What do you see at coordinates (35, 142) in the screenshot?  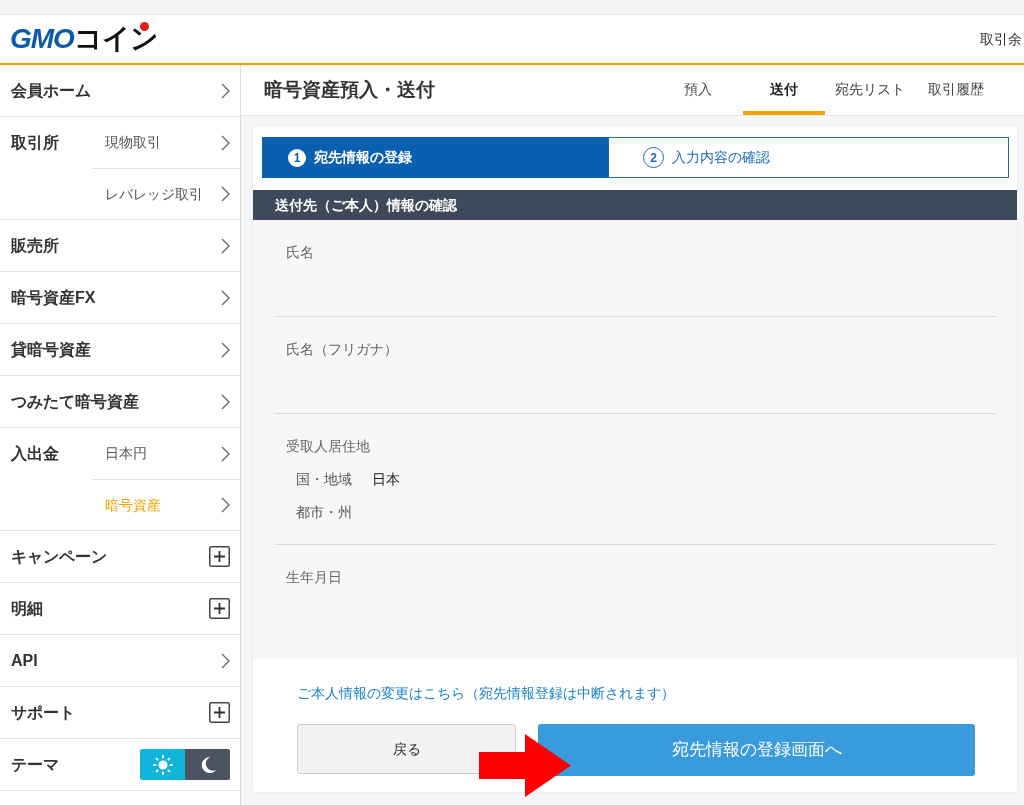 I see `sidebar-group-label: 取引所` at bounding box center [35, 142].